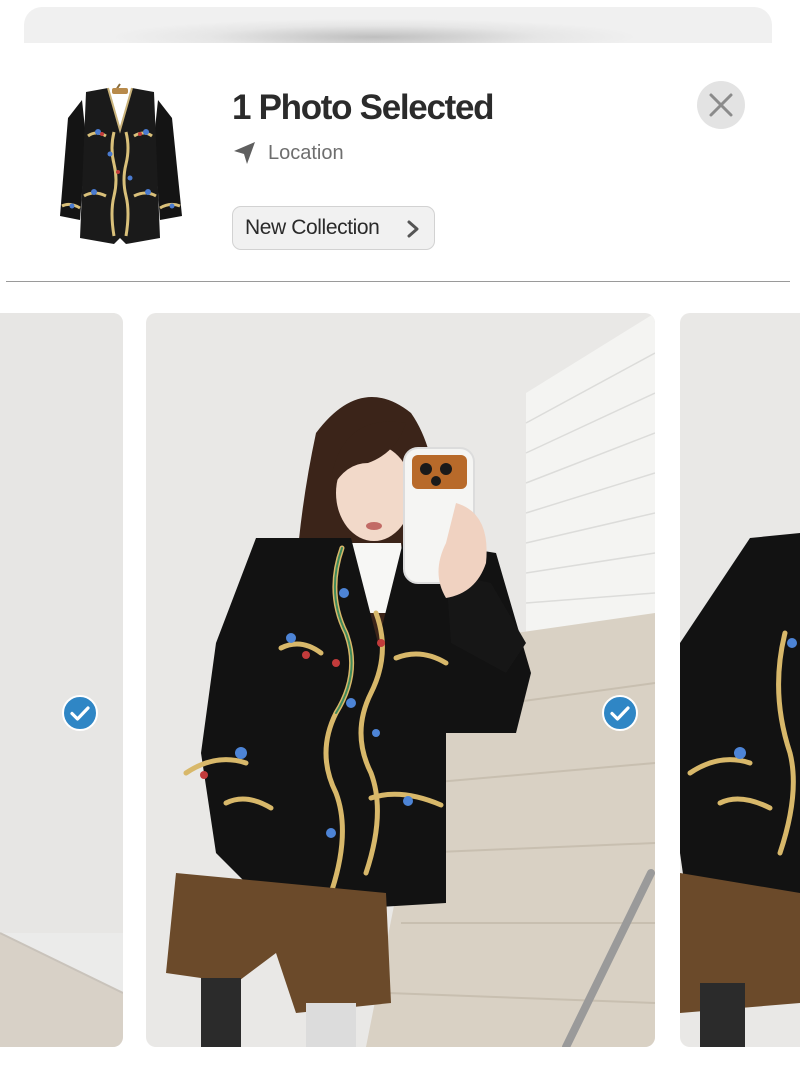 Image resolution: width=800 pixels, height=1066 pixels. I want to click on close-icon, so click(721, 105).